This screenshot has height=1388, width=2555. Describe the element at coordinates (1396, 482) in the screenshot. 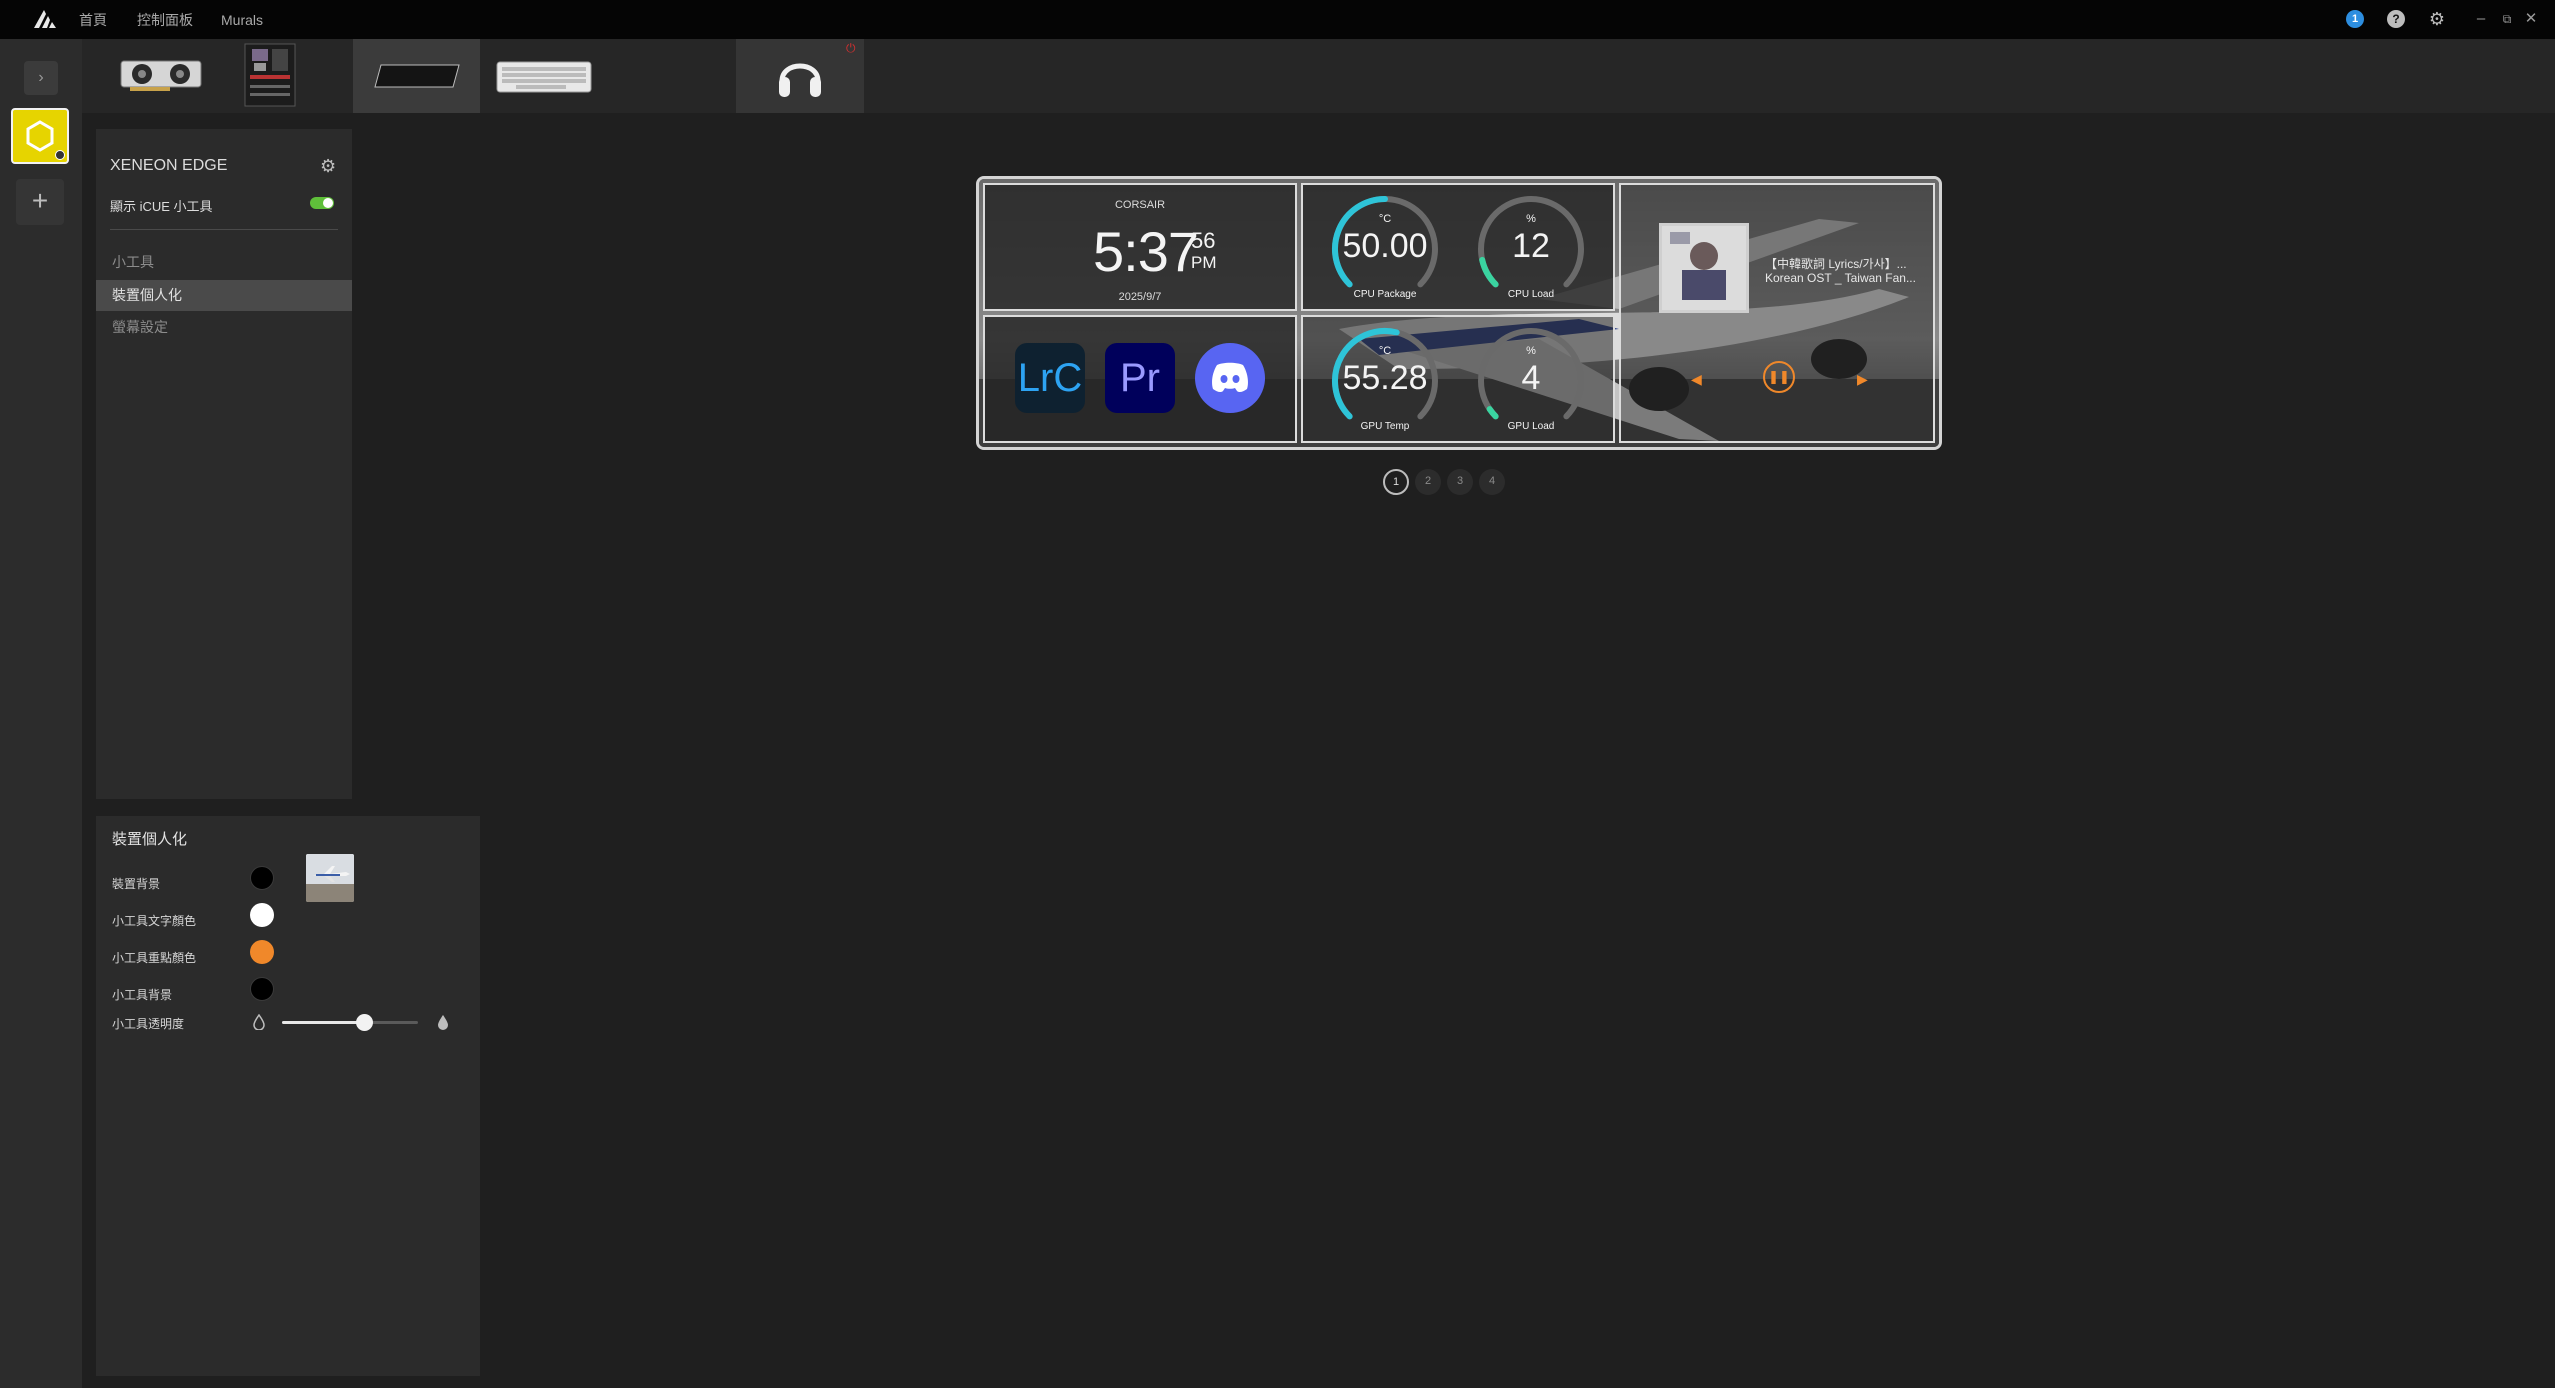

I see `page-dot-1: 1` at that location.